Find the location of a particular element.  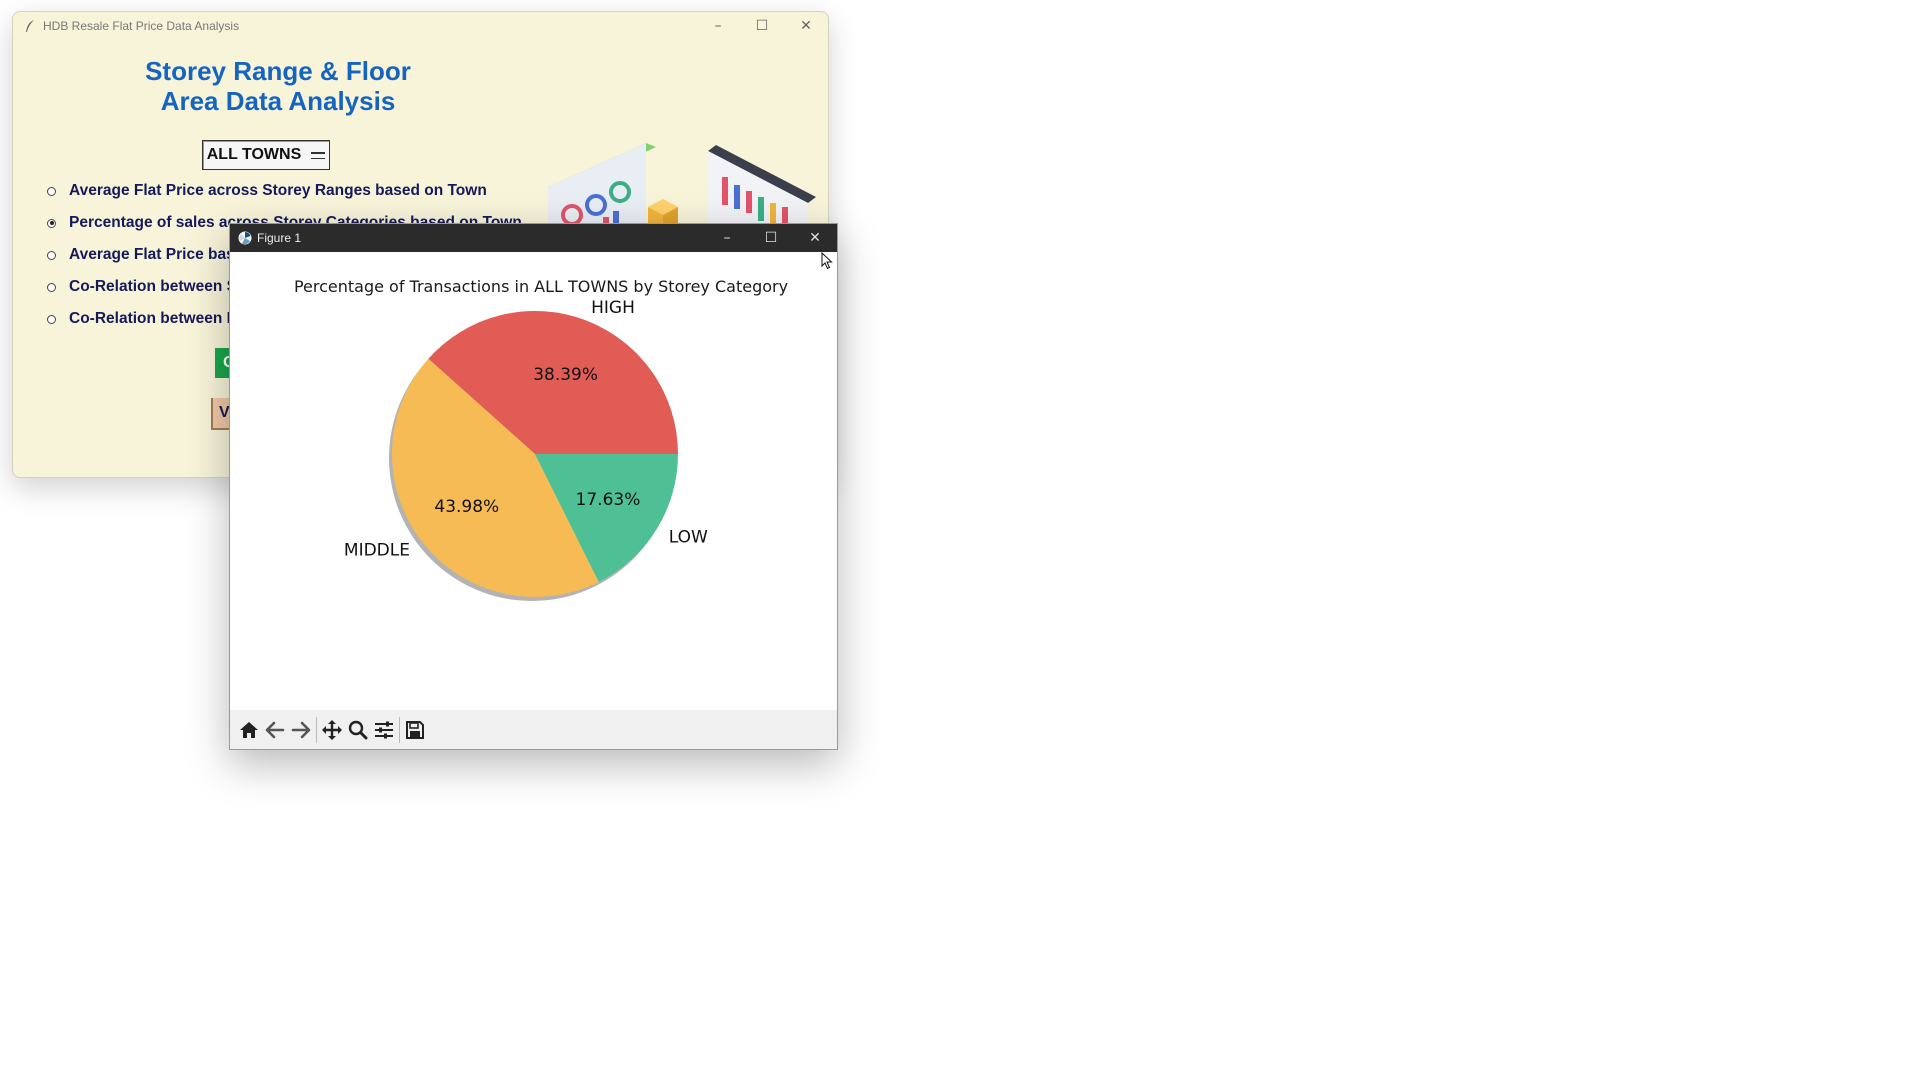

close-button: ✕ is located at coordinates (806, 25).